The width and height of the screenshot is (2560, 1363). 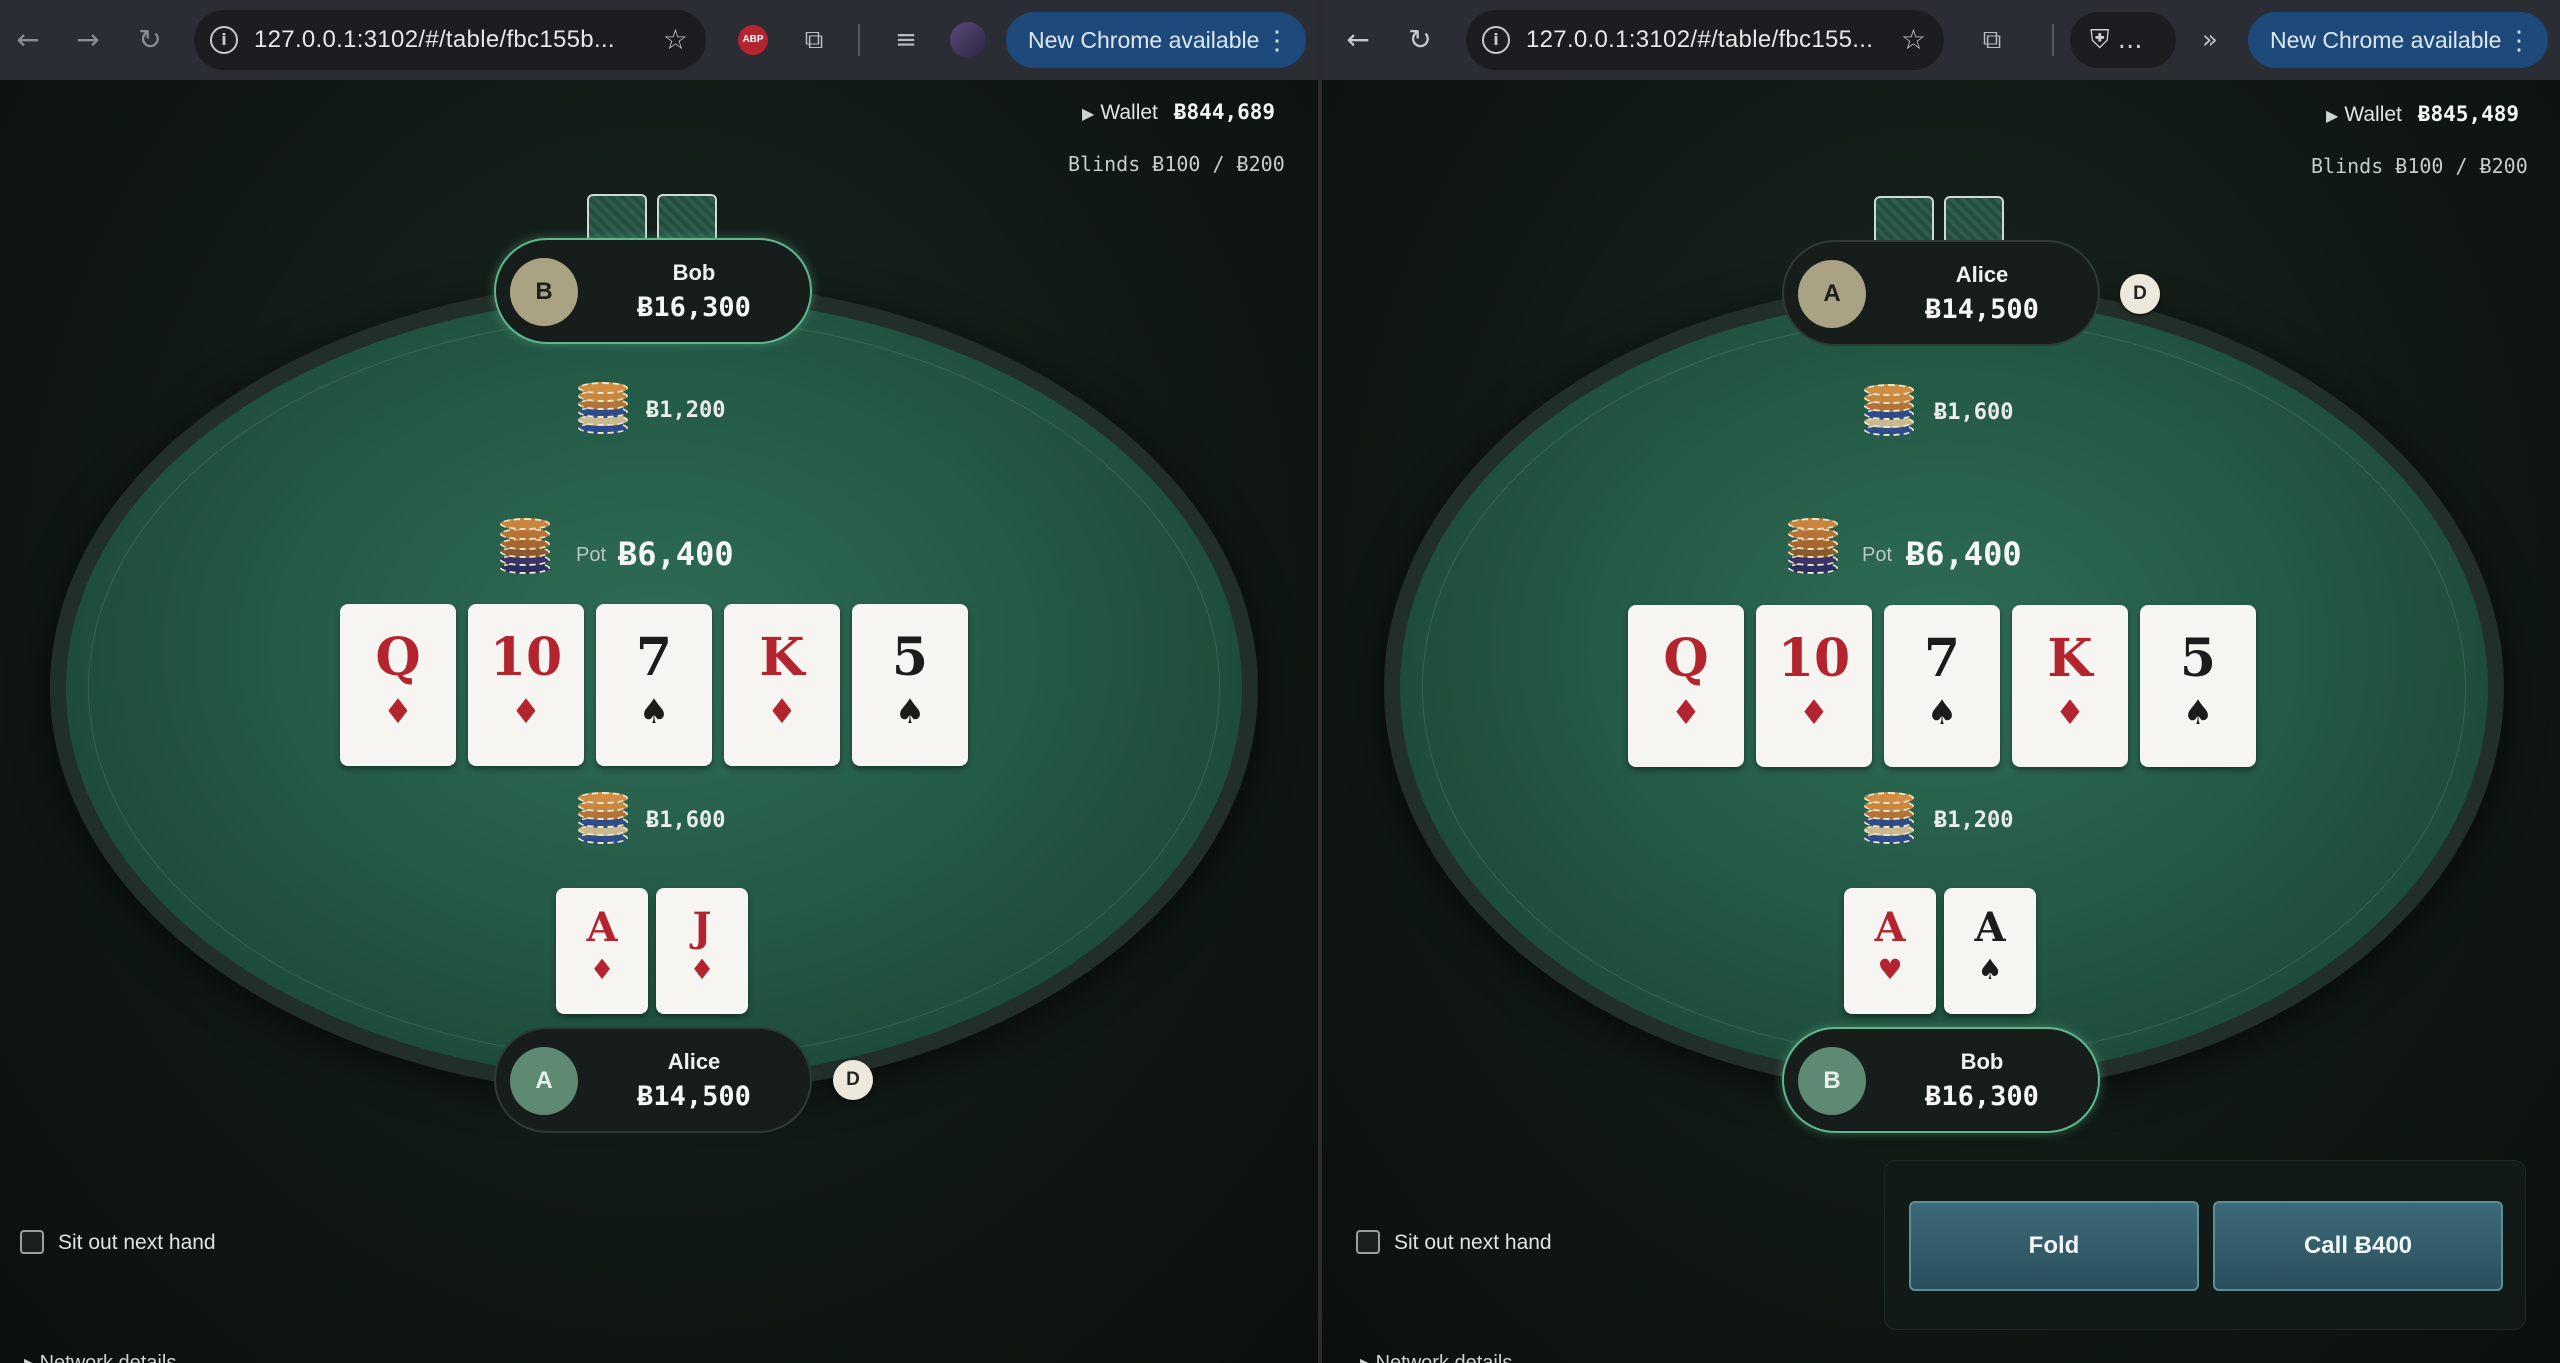 What do you see at coordinates (1705, 40) in the screenshot?
I see `address-bar: i 127.0.0.1:3102/#/table/fbc155... ☆` at bounding box center [1705, 40].